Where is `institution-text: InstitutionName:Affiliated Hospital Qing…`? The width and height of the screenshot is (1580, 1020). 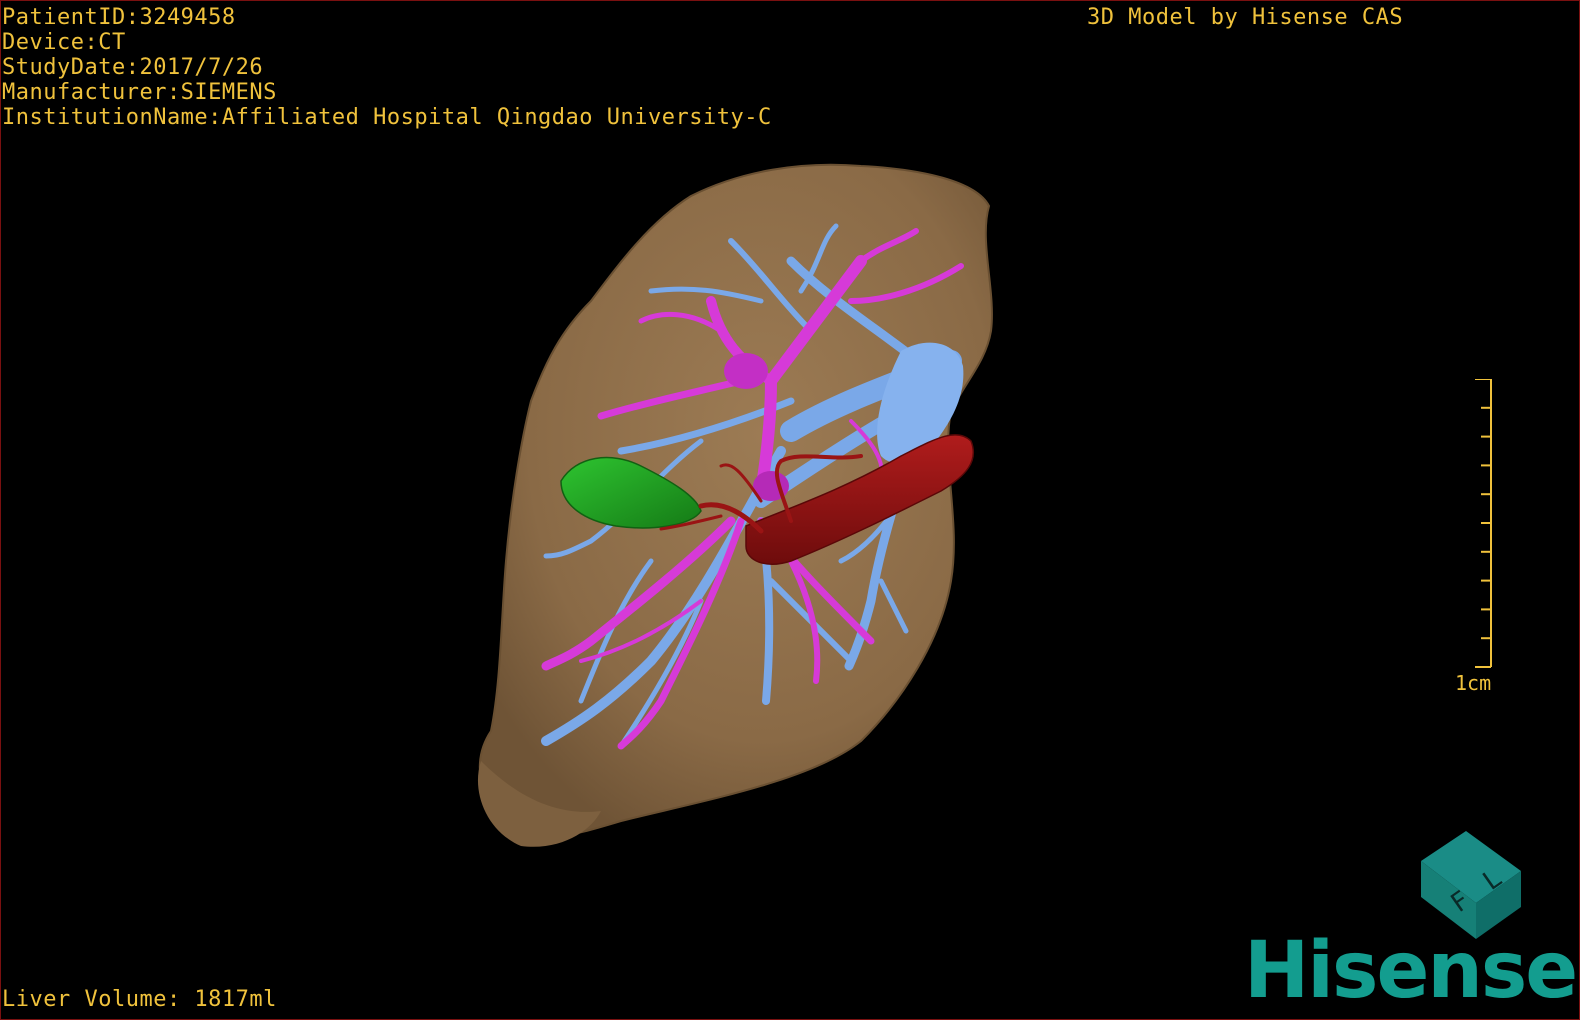 institution-text: InstitutionName:Affiliated Hospital Qing… is located at coordinates (387, 117).